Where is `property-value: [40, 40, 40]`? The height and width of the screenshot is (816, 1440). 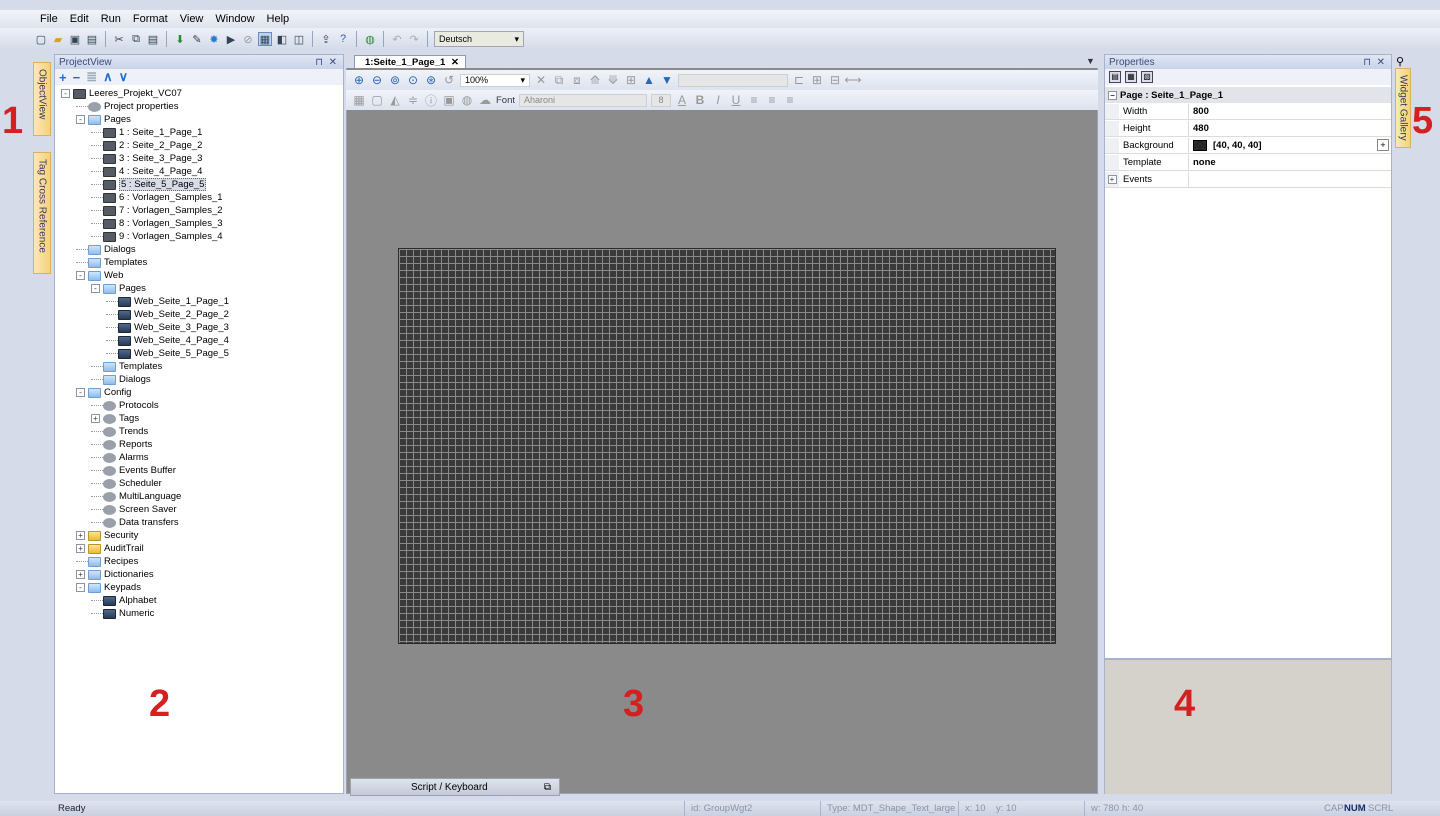 property-value: [40, 40, 40] is located at coordinates (1282, 145).